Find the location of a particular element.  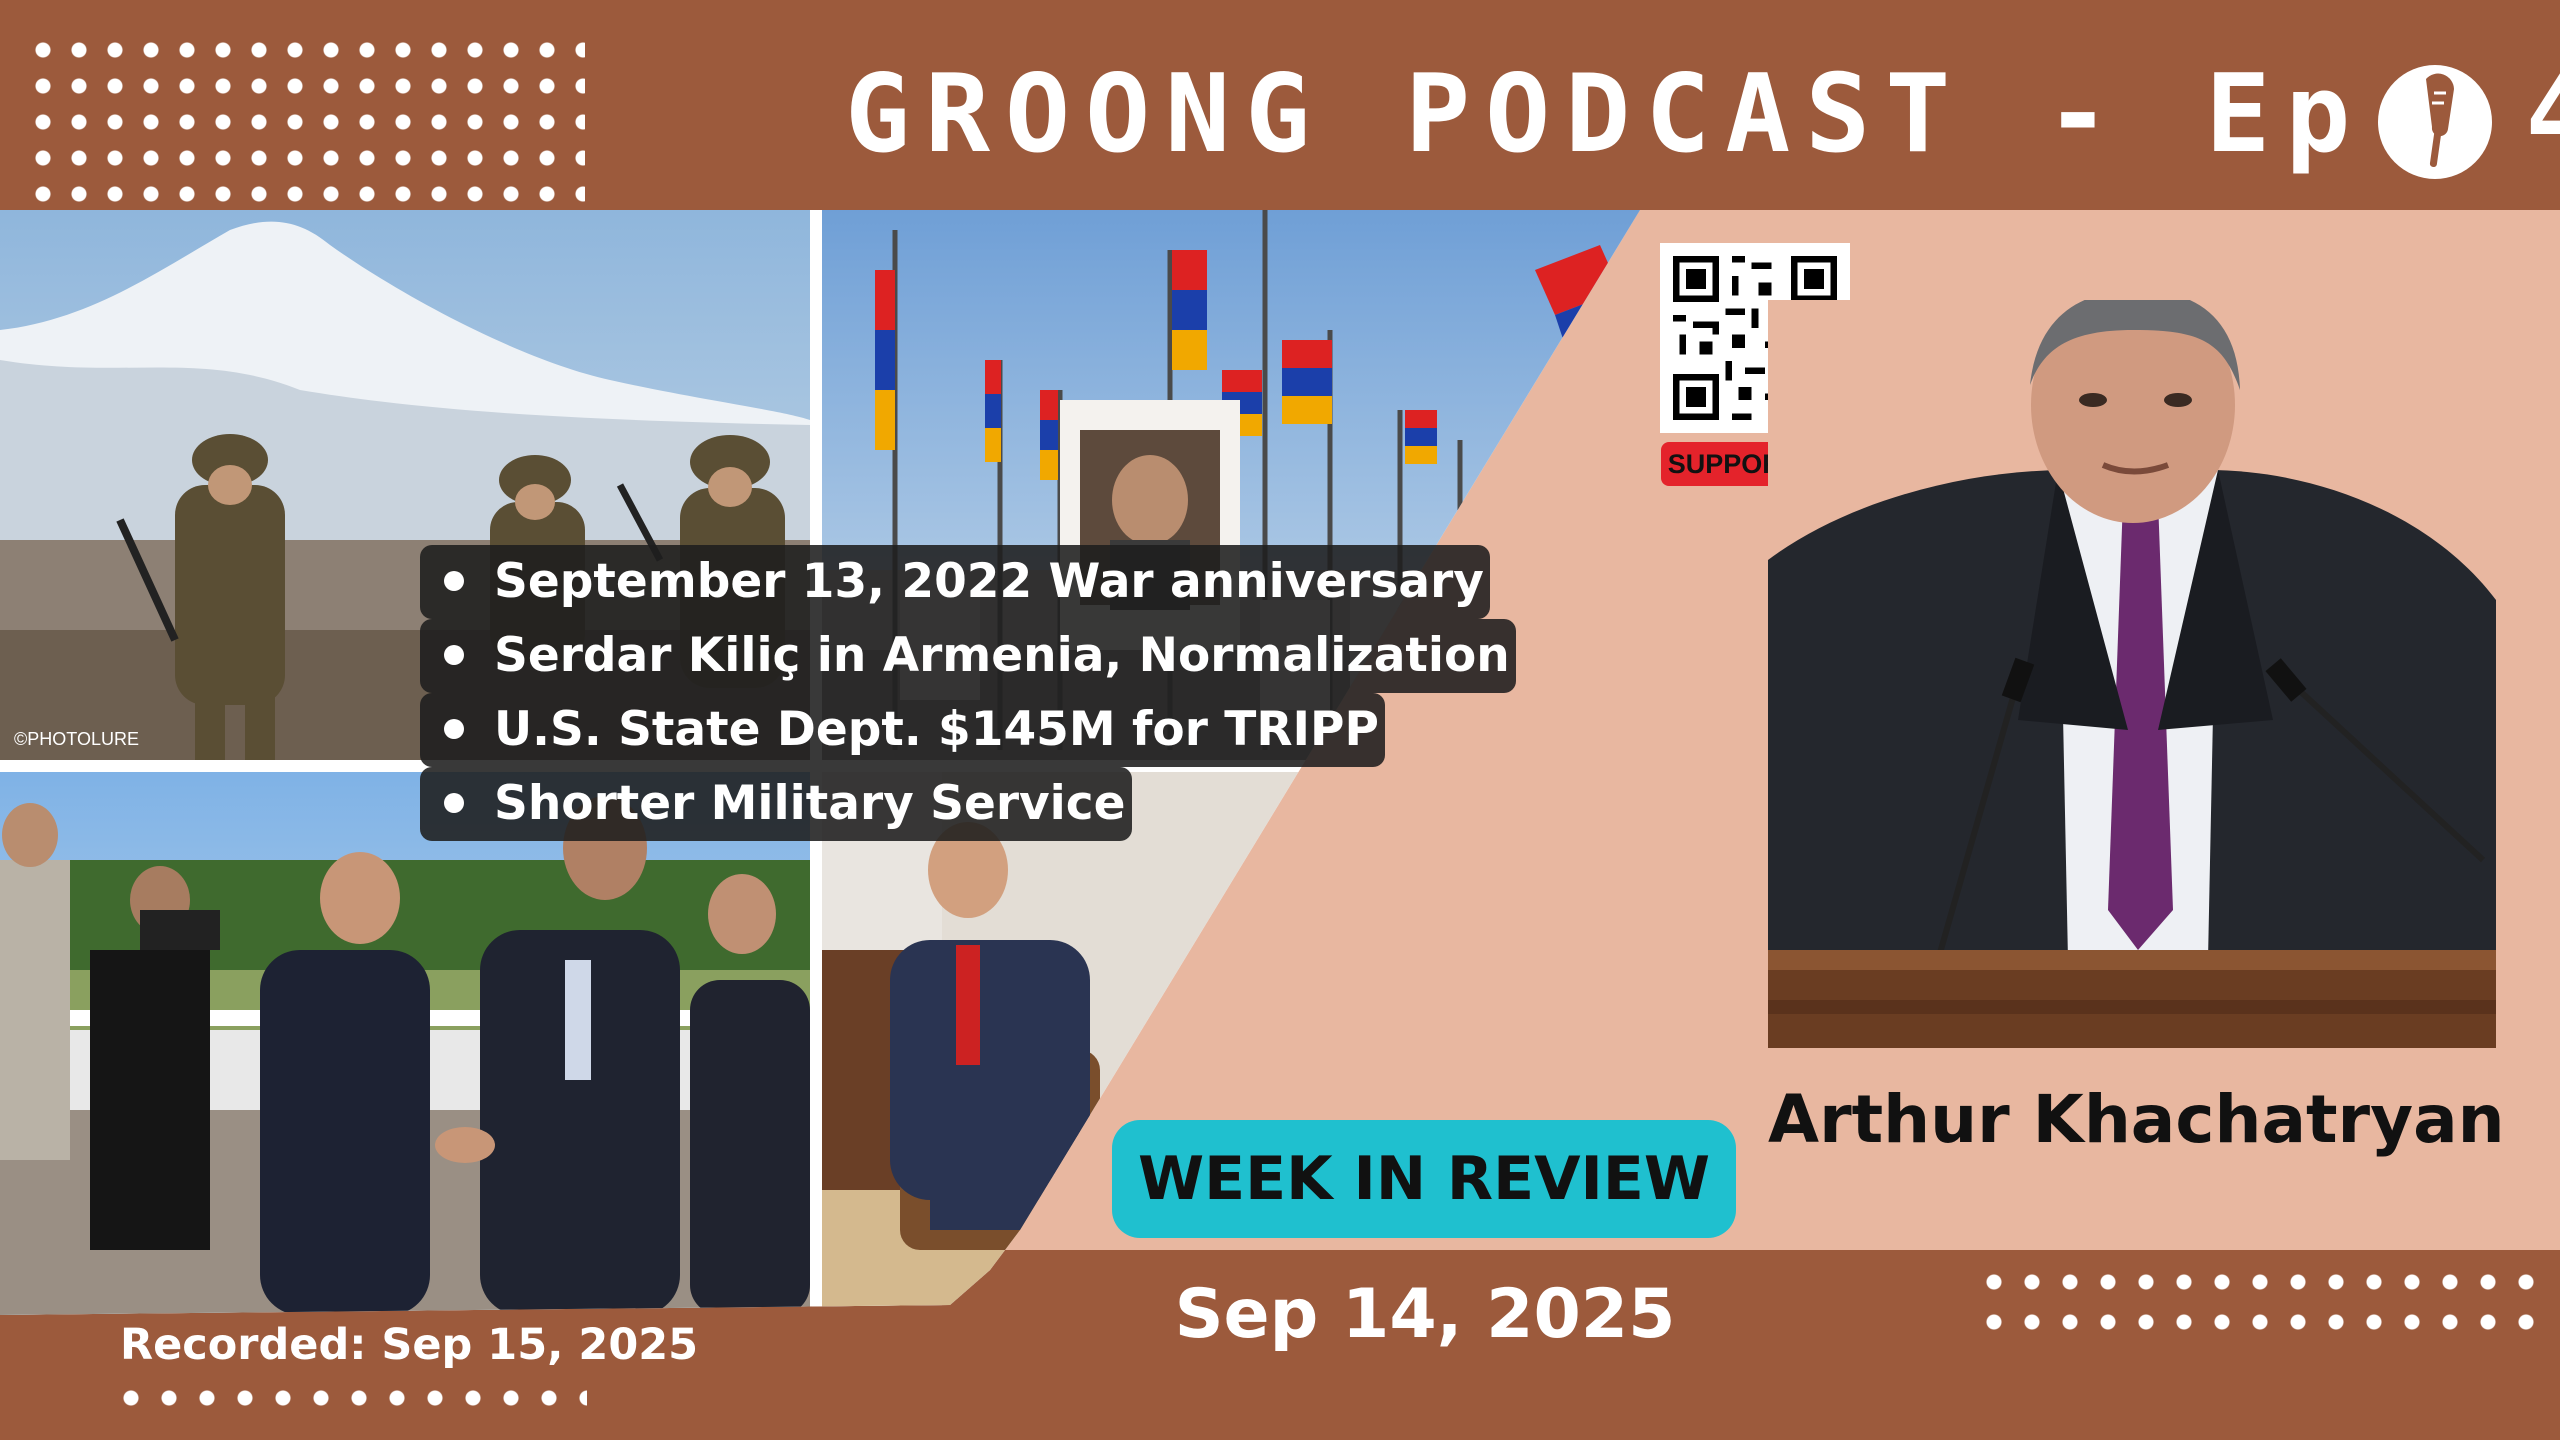

dot-pattern-bottom-right is located at coordinates (2259, 1302).